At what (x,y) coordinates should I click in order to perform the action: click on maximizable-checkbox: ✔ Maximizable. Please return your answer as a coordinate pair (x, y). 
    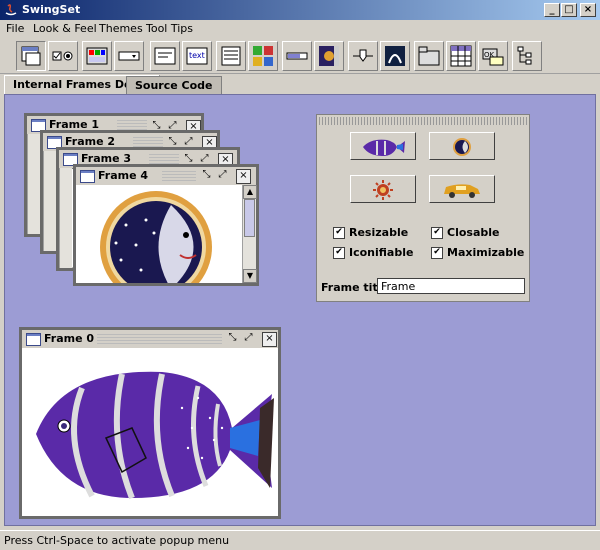
    Looking at the image, I should click on (477, 252).